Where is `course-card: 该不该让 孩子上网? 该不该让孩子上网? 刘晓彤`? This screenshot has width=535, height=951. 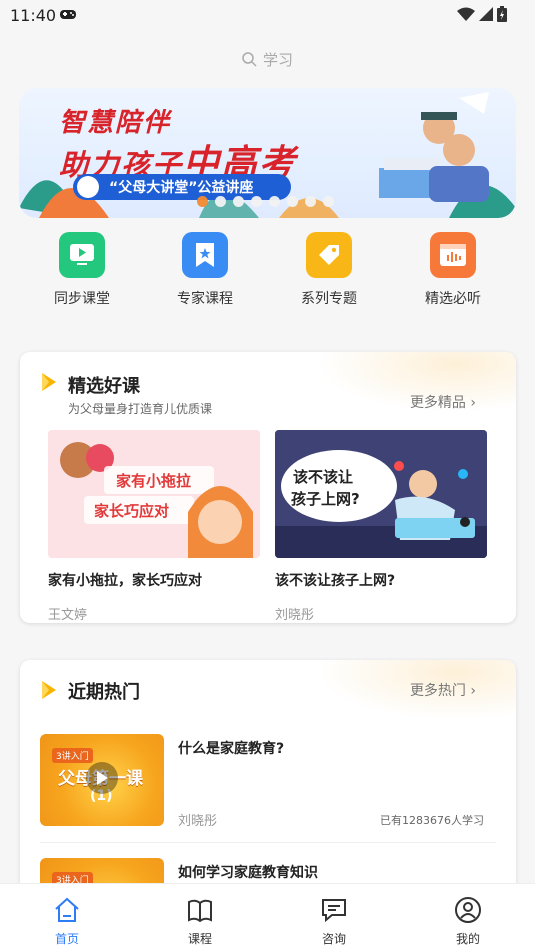 course-card: 该不该让 孩子上网? 该不该让孩子上网? 刘晓彤 is located at coordinates (381, 526).